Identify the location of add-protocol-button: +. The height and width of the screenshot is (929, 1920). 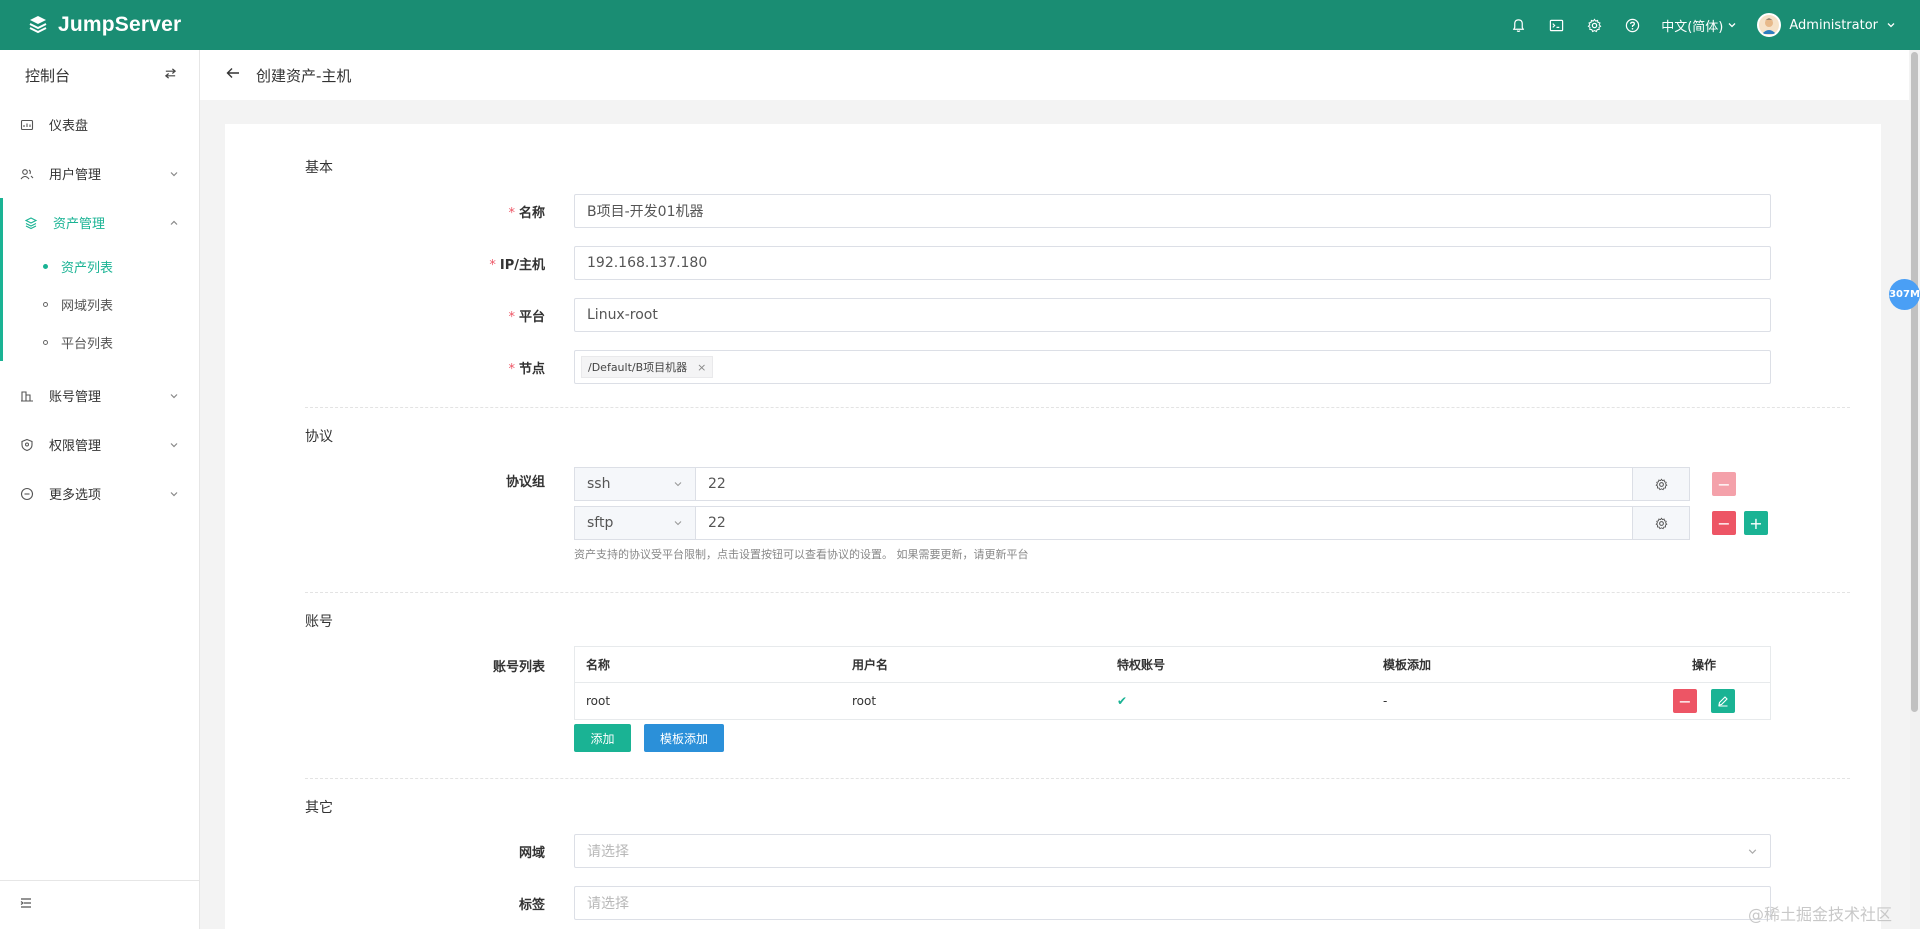
(1756, 523).